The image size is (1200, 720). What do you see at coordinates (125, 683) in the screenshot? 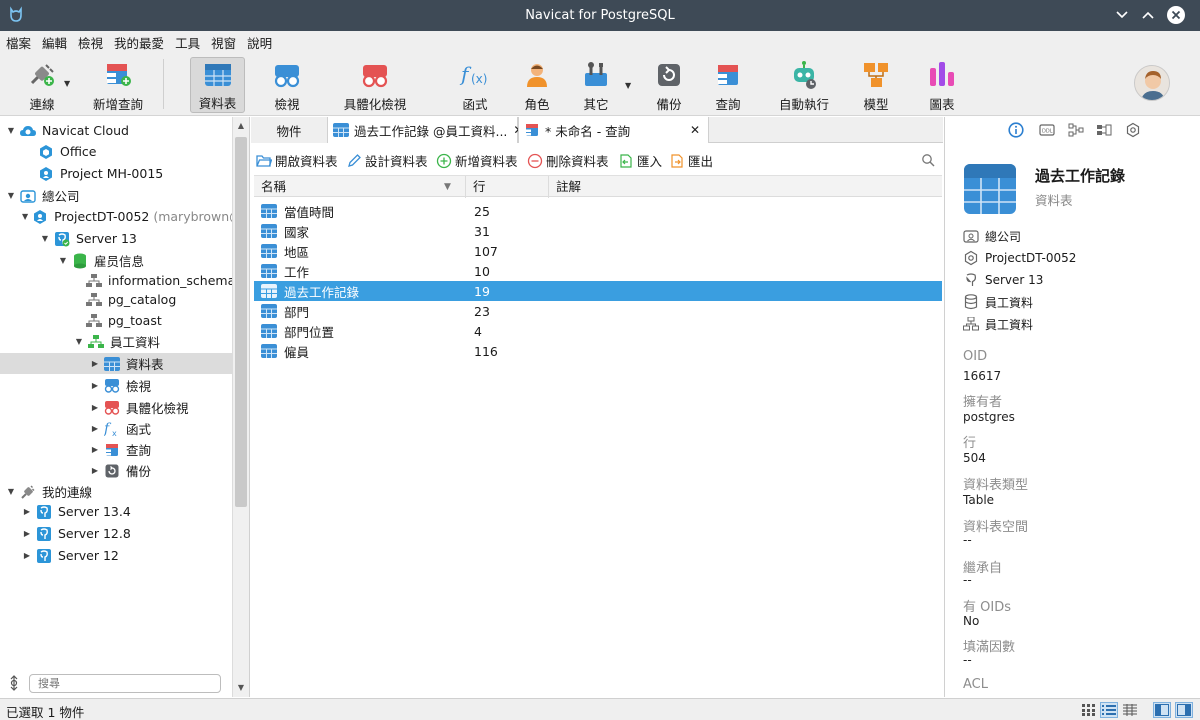
I see `tree-search-input` at bounding box center [125, 683].